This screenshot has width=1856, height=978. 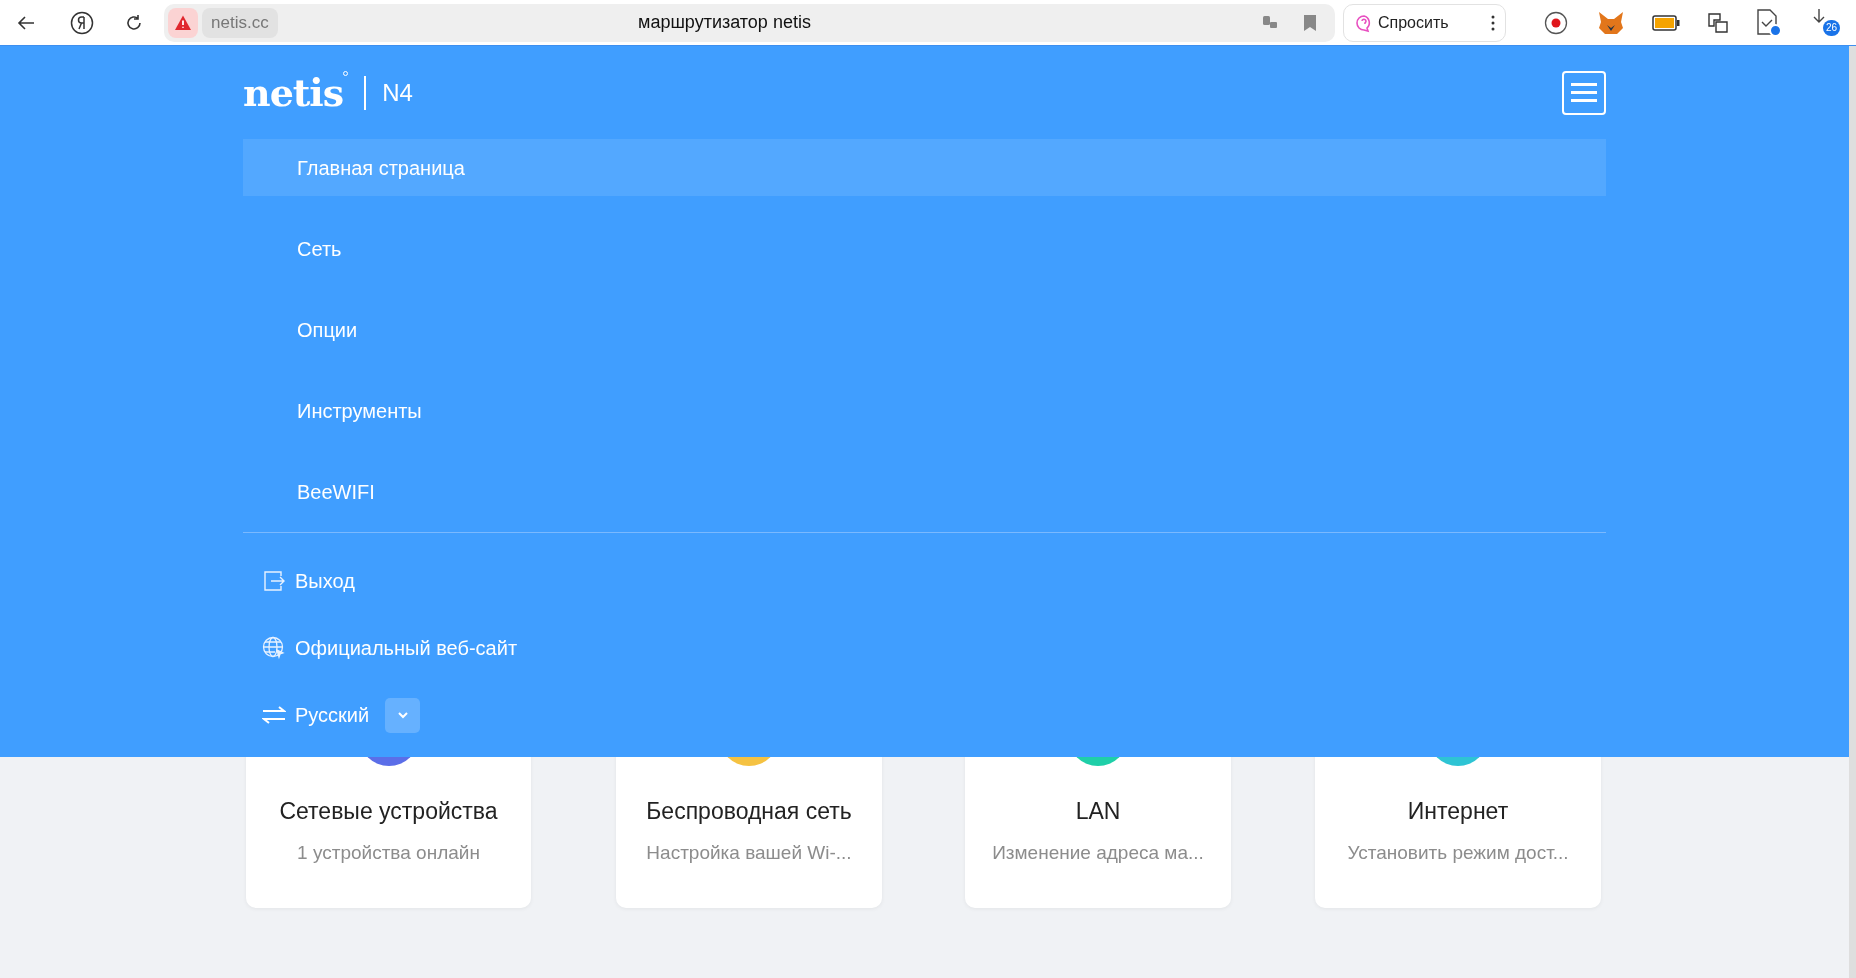 What do you see at coordinates (1556, 22) in the screenshot?
I see `record-icon` at bounding box center [1556, 22].